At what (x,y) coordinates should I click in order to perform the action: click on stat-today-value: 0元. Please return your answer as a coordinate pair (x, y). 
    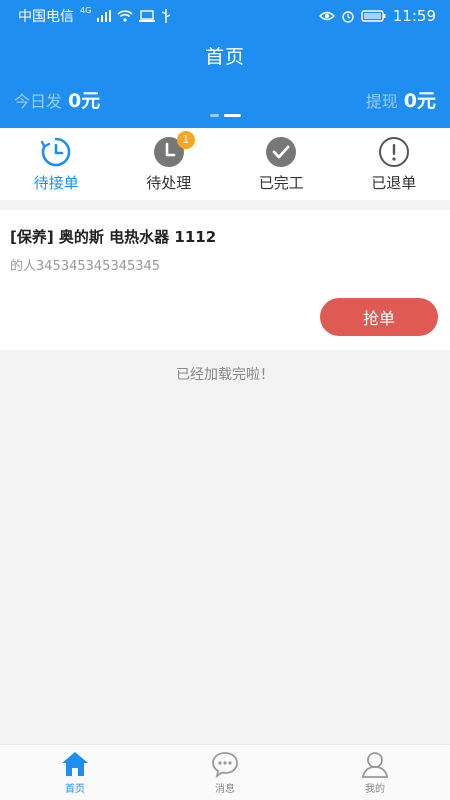
    Looking at the image, I should click on (84, 101).